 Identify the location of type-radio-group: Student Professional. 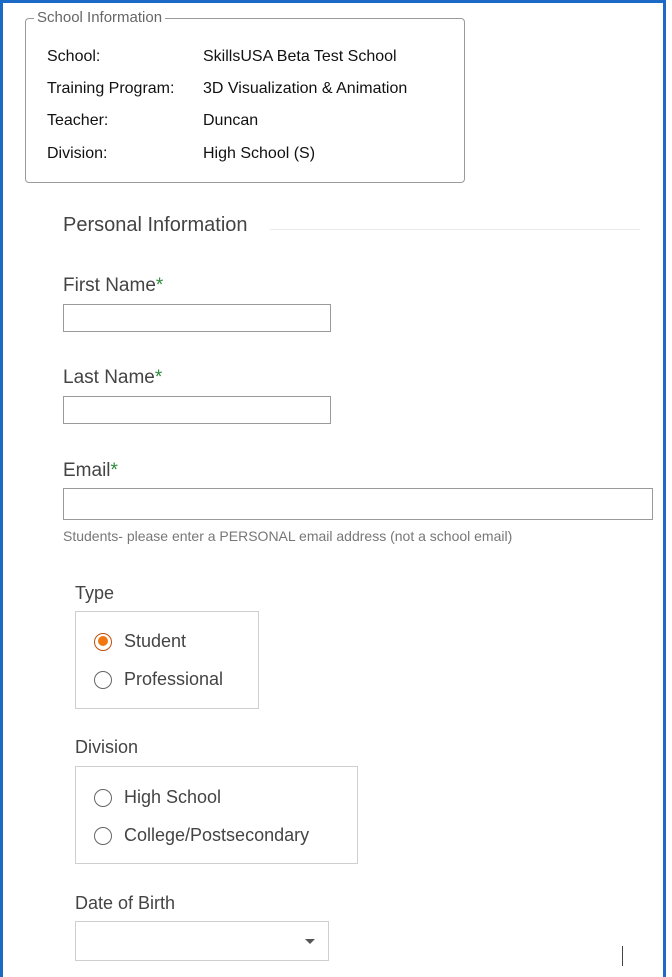
(167, 660).